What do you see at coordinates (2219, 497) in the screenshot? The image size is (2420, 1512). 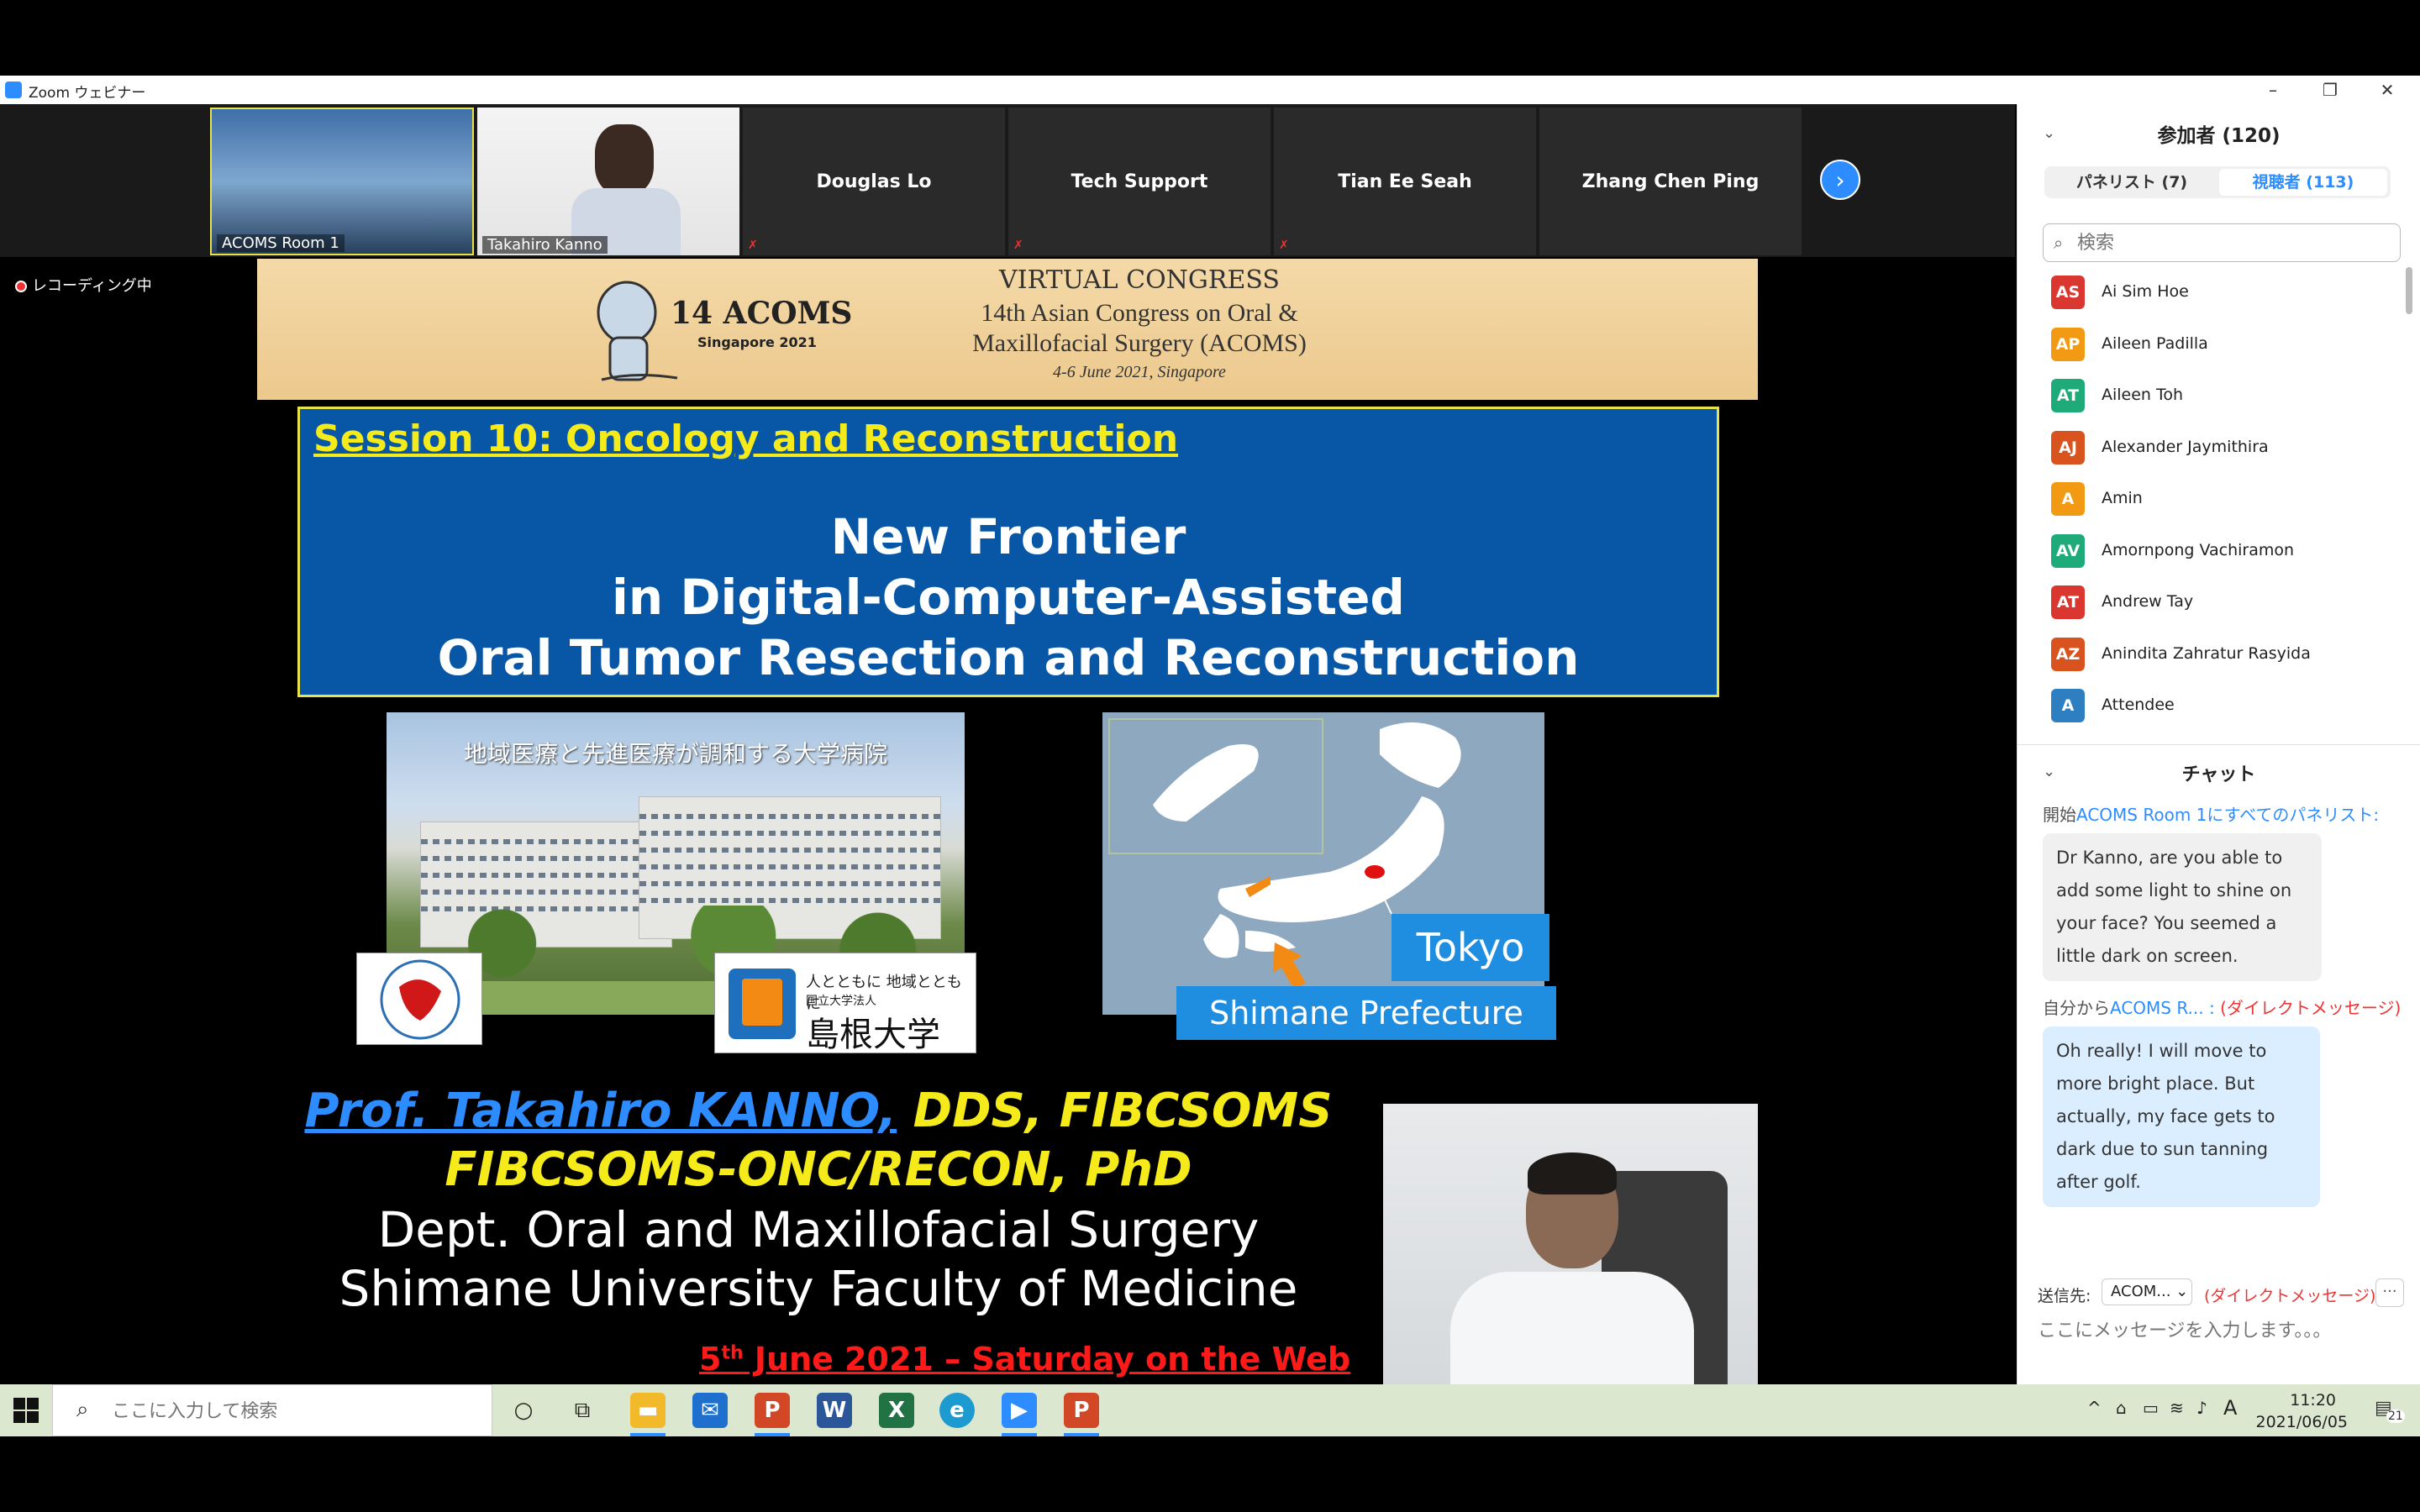 I see `participant-row: A Amin` at bounding box center [2219, 497].